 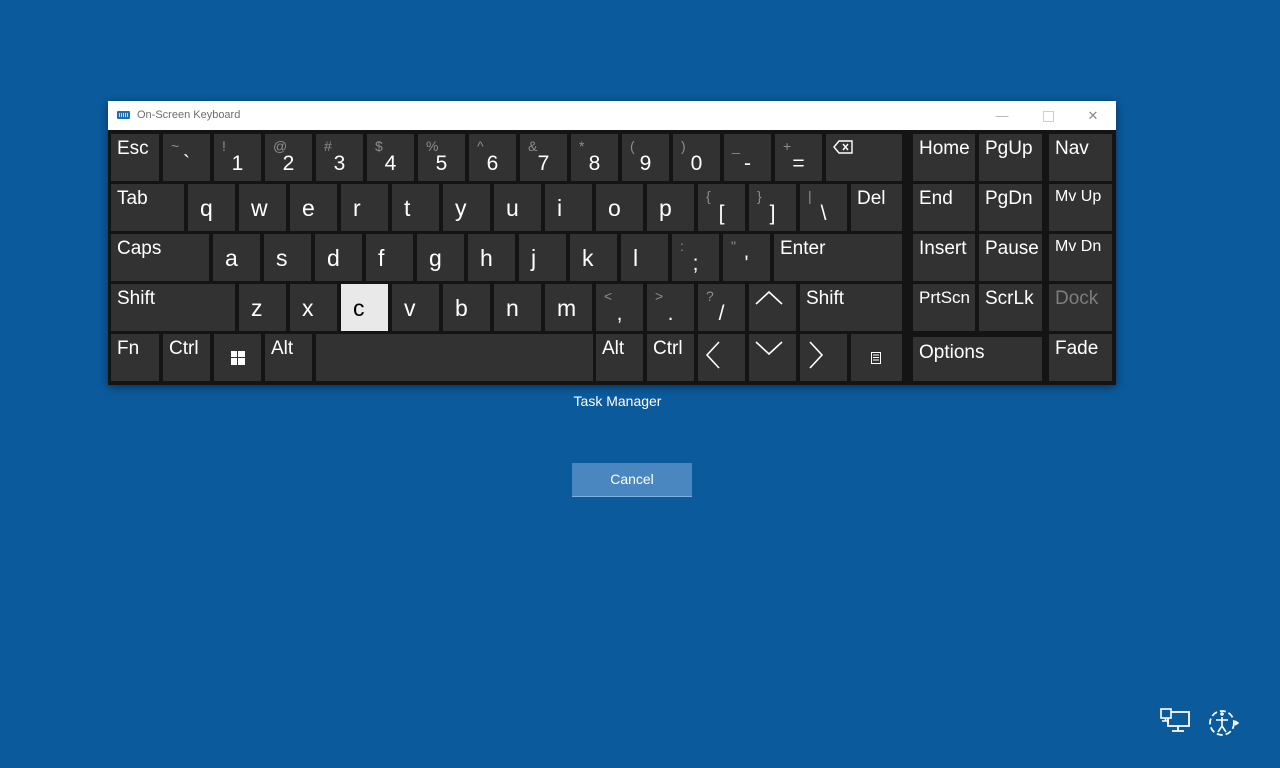 What do you see at coordinates (772, 207) in the screenshot?
I see `key-right-bracket: }]` at bounding box center [772, 207].